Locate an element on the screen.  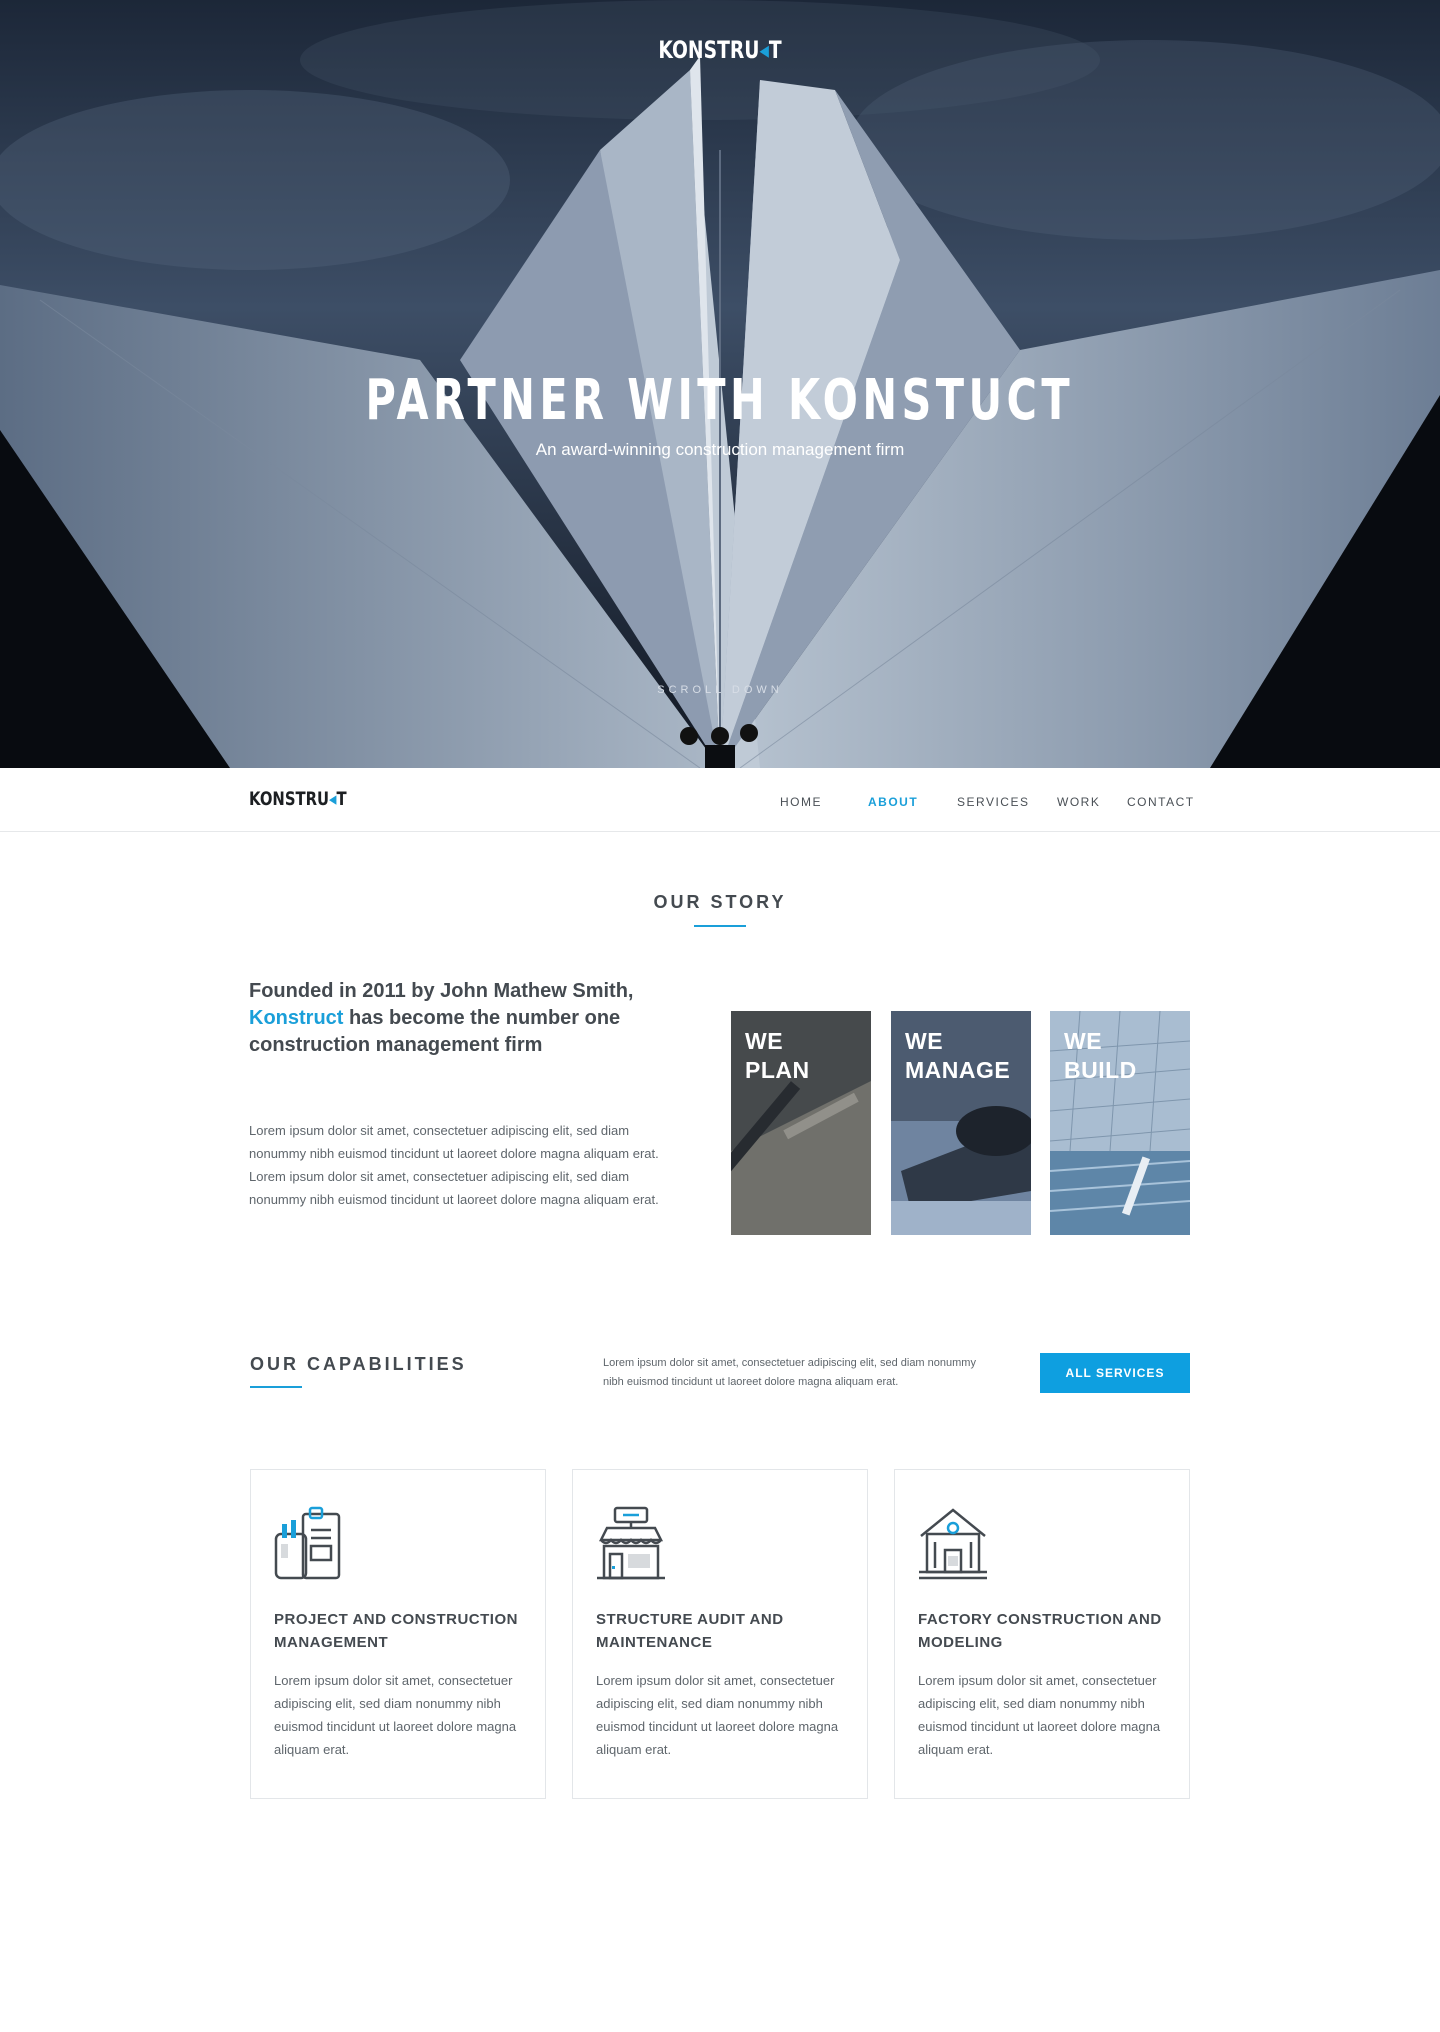
hero-title: PARTNER WITH KONSTUCT is located at coordinates (720, 400).